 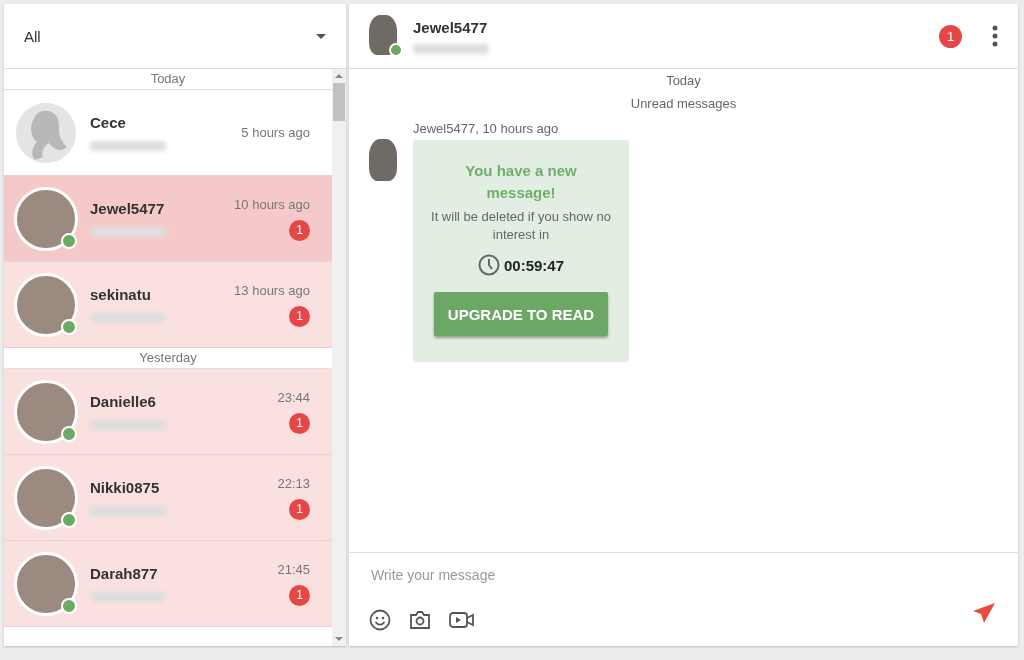 I want to click on message-time: 22:13, so click(x=293, y=483).